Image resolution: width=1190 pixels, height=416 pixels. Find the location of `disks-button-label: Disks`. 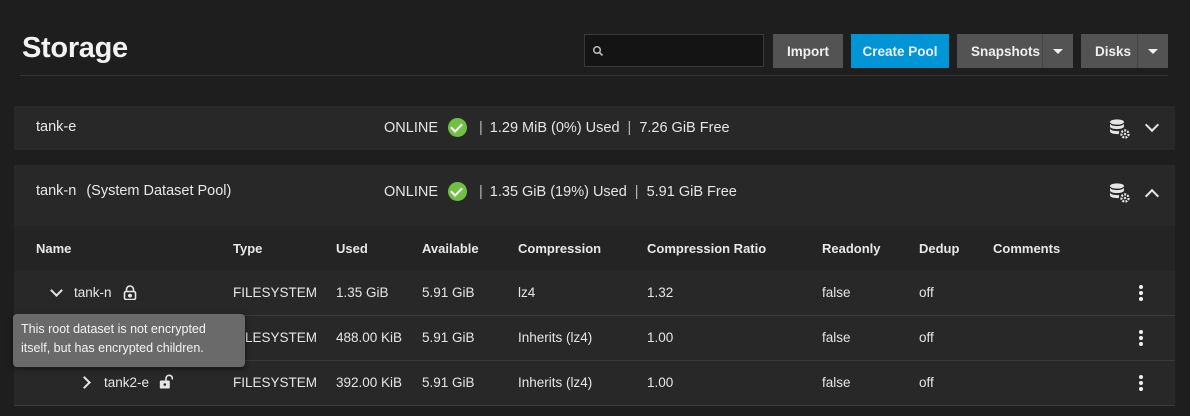

disks-button-label: Disks is located at coordinates (1113, 51).